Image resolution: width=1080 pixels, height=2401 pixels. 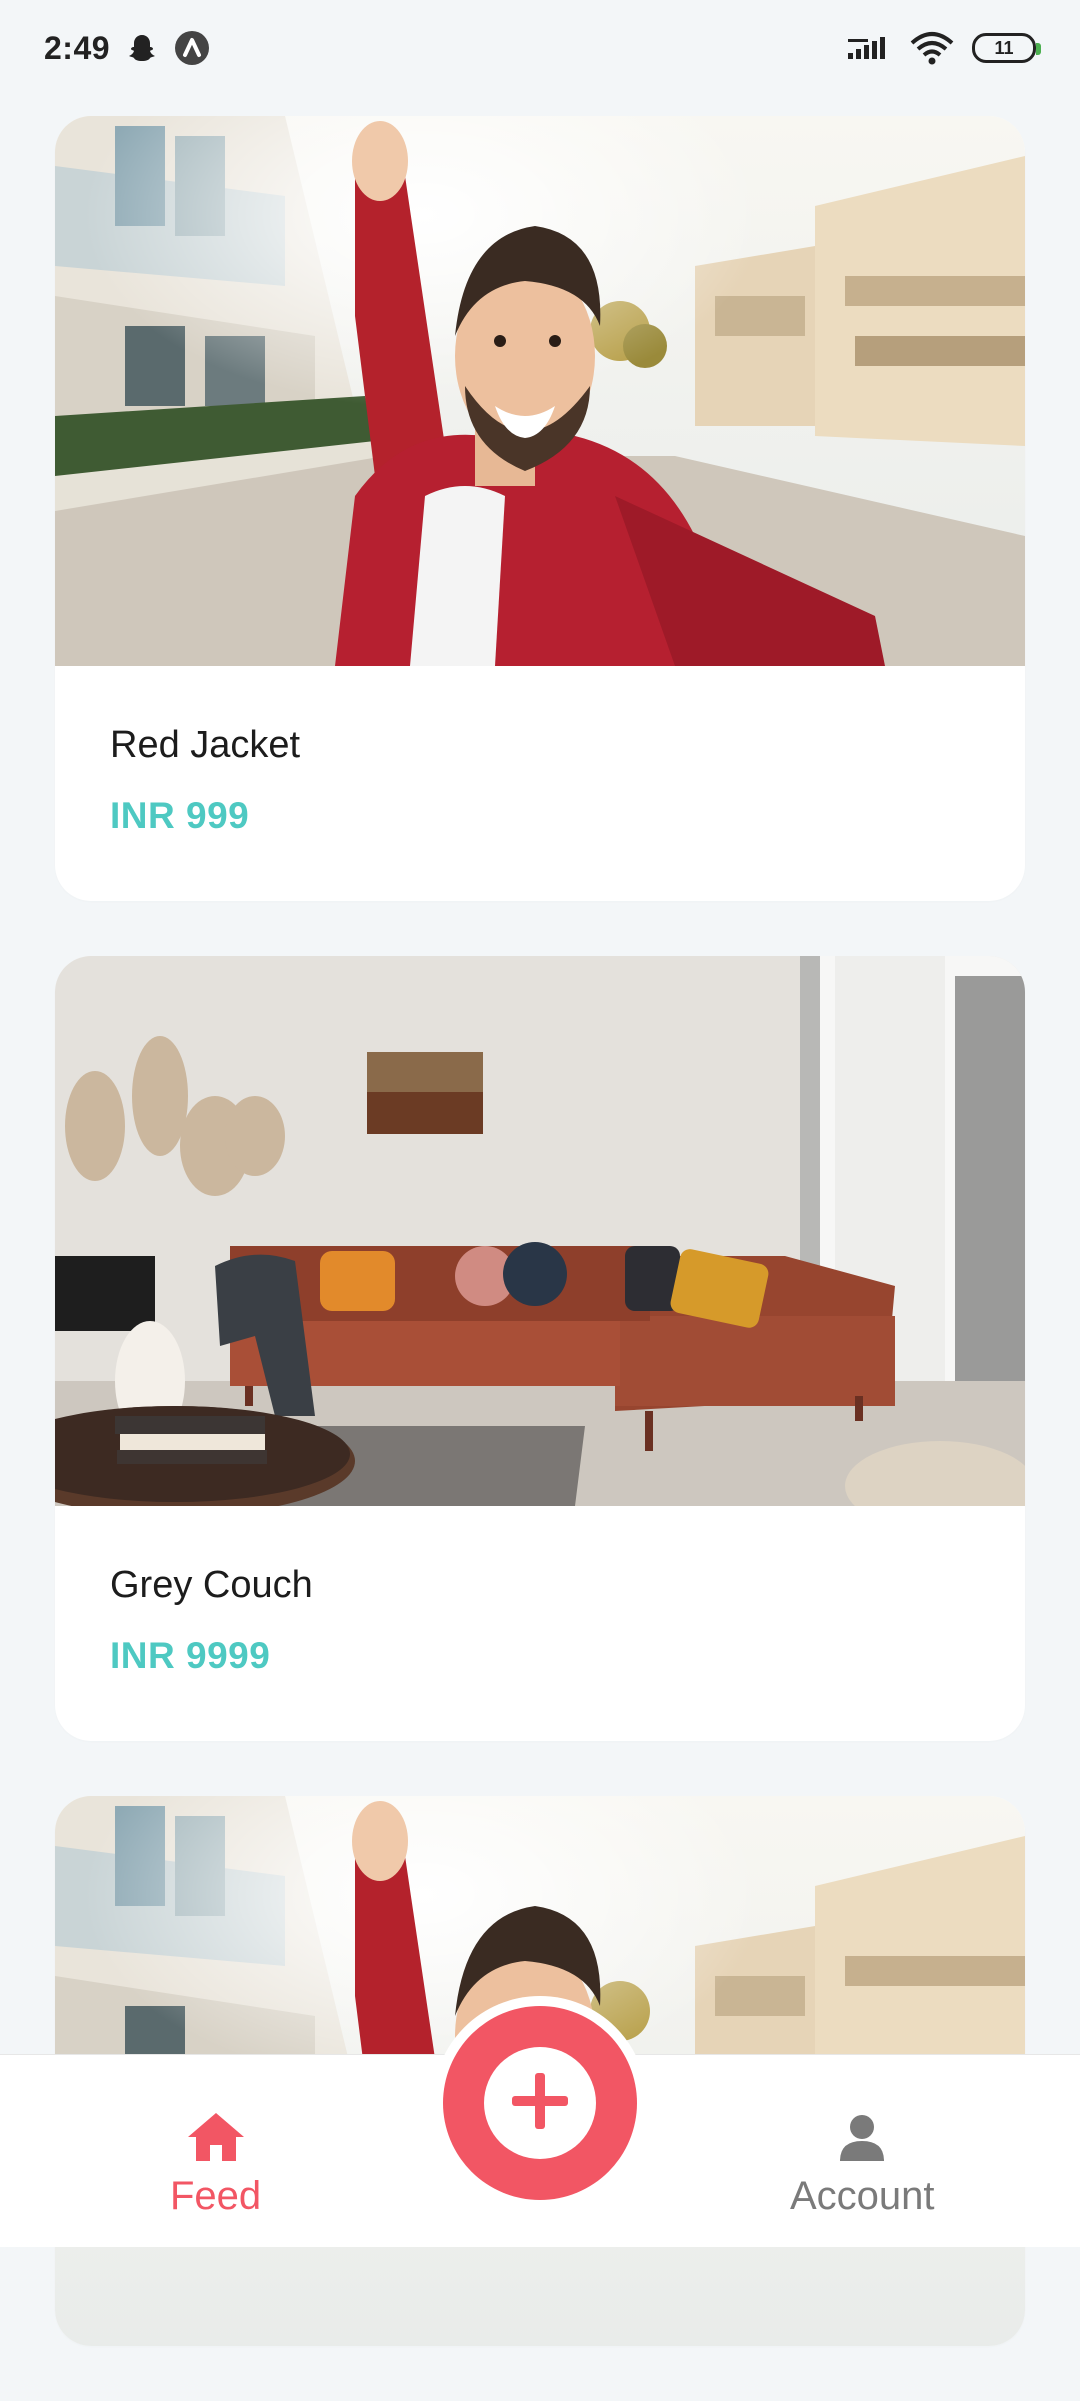 I want to click on card-body: Grey Couch INR 9999, so click(x=540, y=1623).